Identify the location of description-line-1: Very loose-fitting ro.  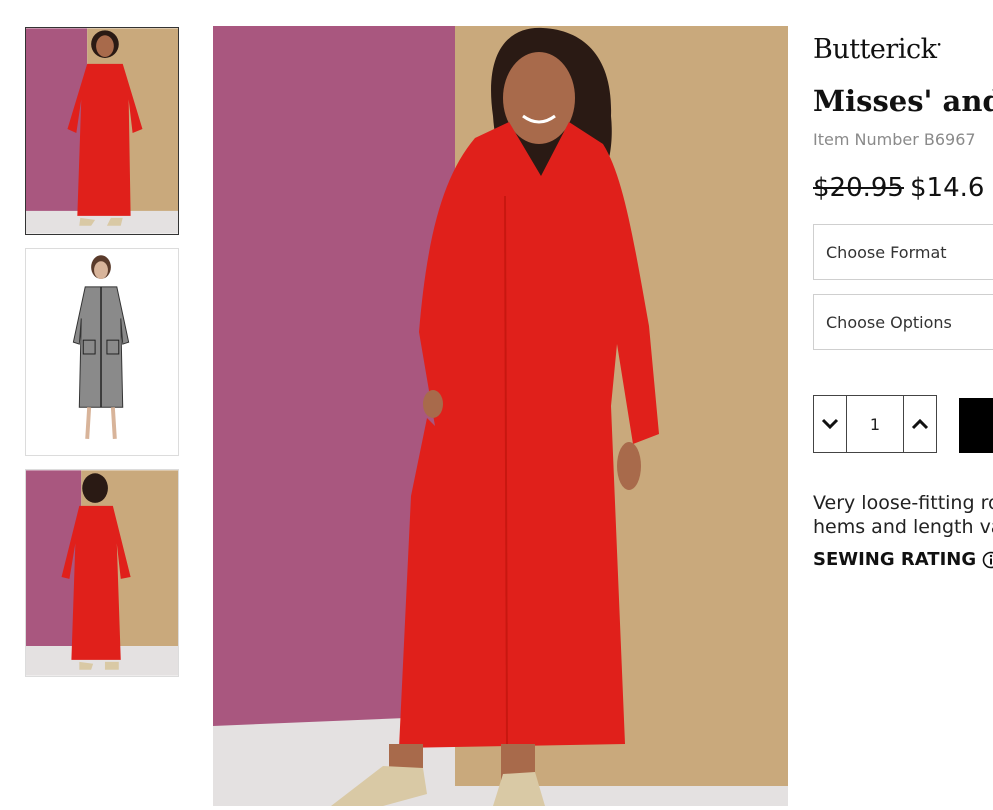
(903, 503).